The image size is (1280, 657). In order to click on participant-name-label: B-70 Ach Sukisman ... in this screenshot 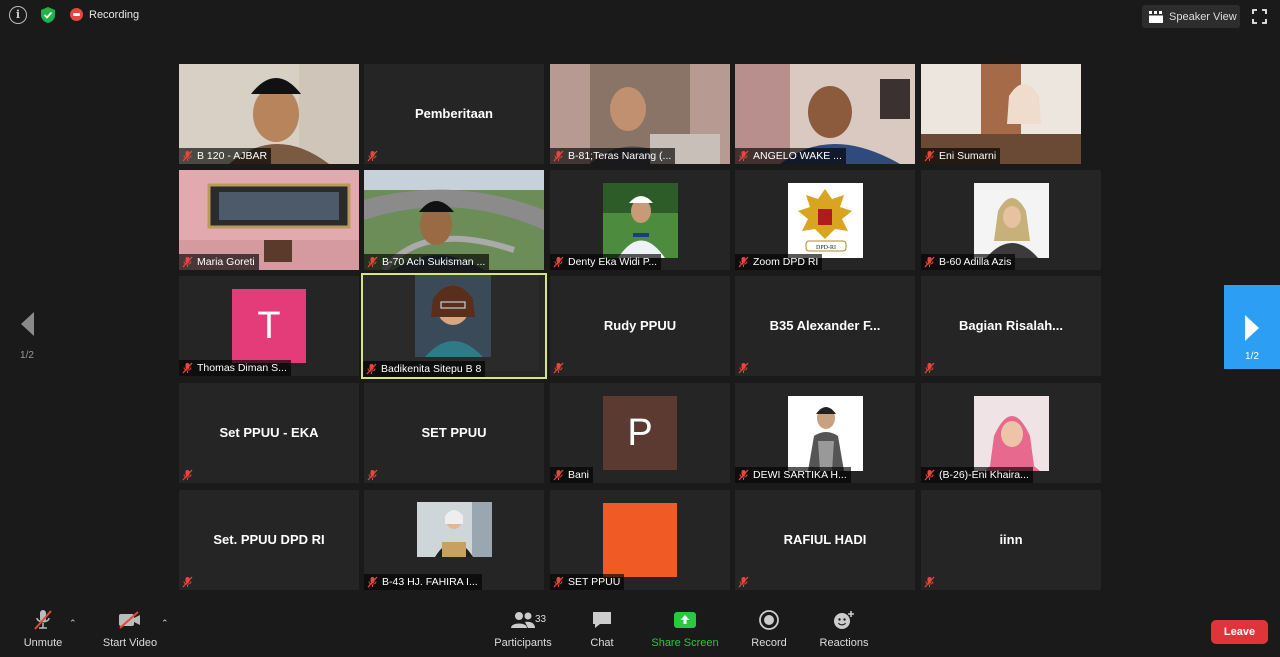, I will do `click(427, 262)`.